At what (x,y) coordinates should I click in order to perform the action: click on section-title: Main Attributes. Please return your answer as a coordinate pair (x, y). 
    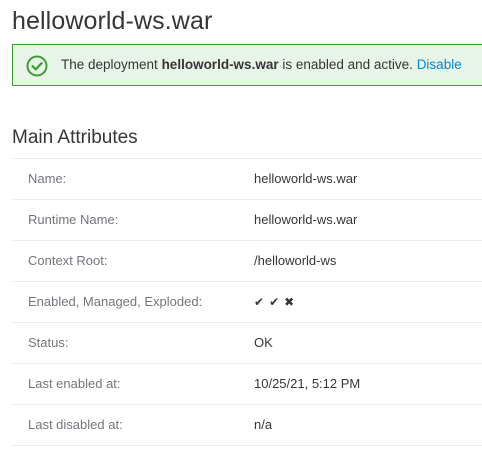
    Looking at the image, I should click on (75, 137).